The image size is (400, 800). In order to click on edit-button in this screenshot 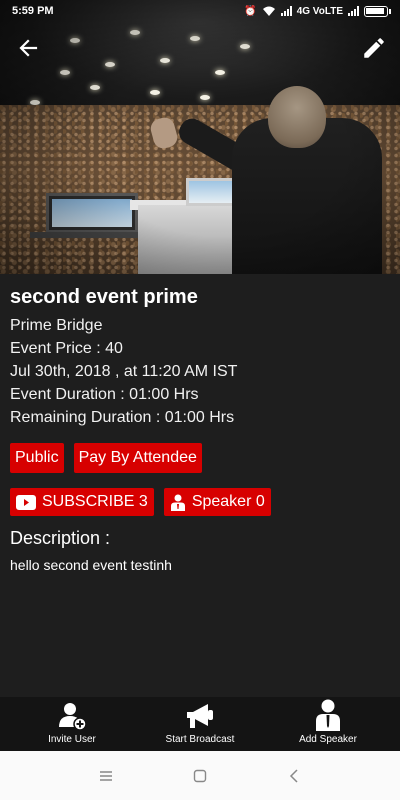, I will do `click(374, 48)`.